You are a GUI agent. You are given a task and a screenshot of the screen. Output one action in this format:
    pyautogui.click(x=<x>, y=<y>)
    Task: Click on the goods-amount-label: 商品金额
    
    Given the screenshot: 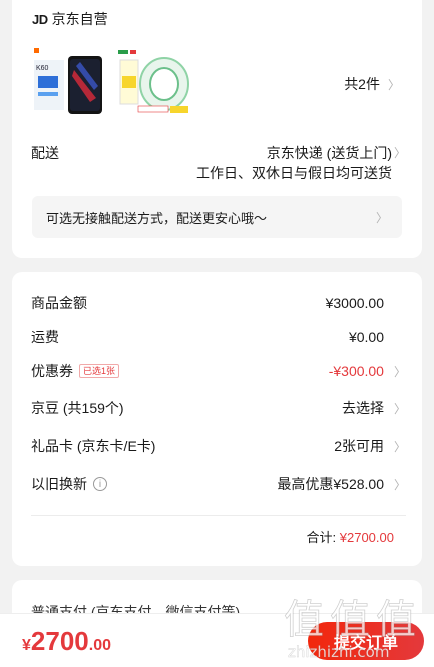 What is the action you would take?
    pyautogui.click(x=59, y=303)
    